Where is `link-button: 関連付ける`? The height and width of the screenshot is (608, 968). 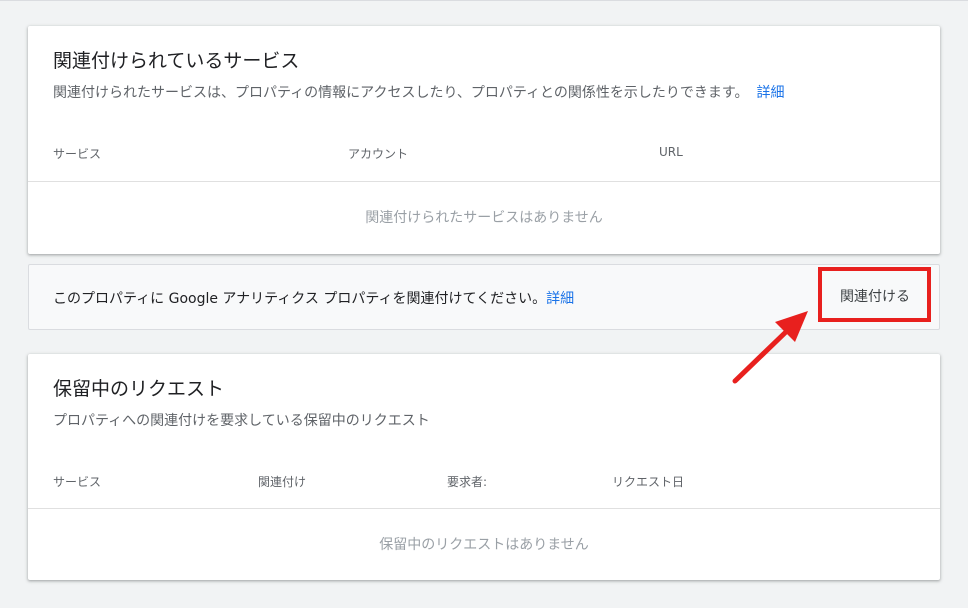
link-button: 関連付ける is located at coordinates (875, 296).